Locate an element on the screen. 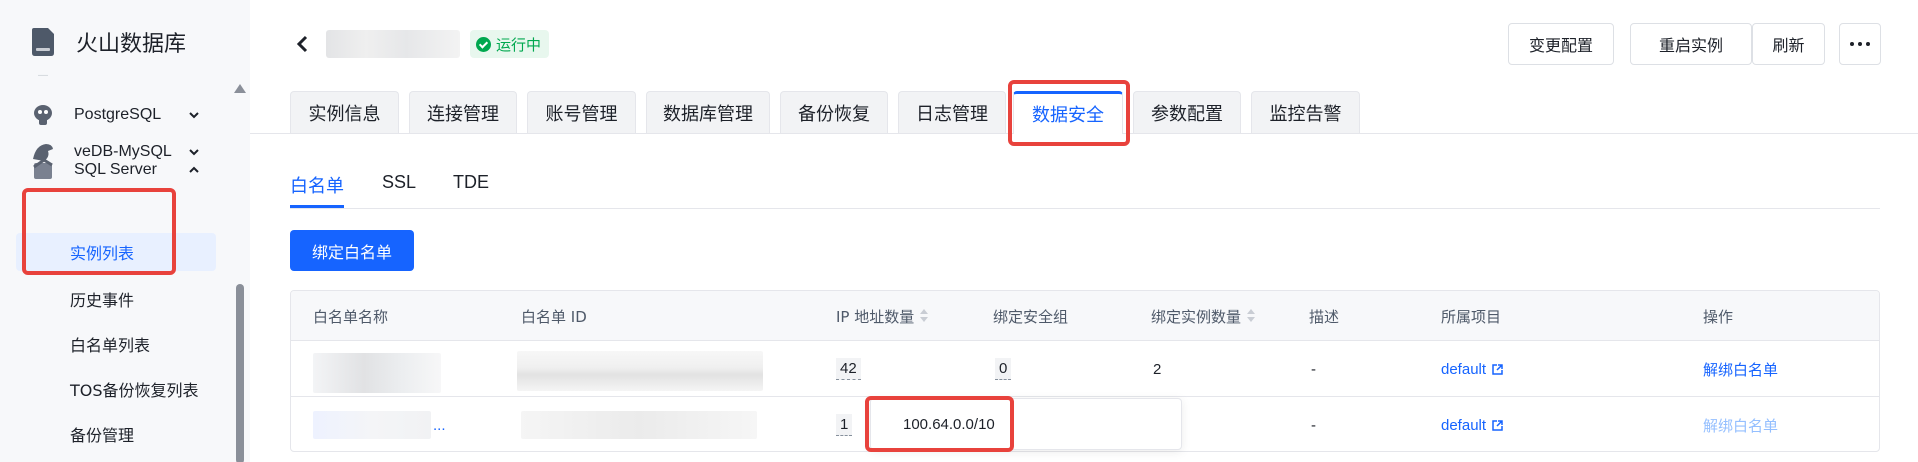 This screenshot has height=462, width=1918. modify-config-button: 变更配置 is located at coordinates (1561, 44).